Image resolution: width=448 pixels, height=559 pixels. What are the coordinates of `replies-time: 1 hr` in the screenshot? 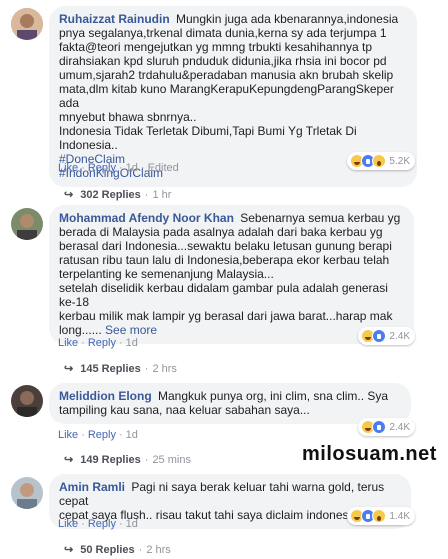 It's located at (162, 195).